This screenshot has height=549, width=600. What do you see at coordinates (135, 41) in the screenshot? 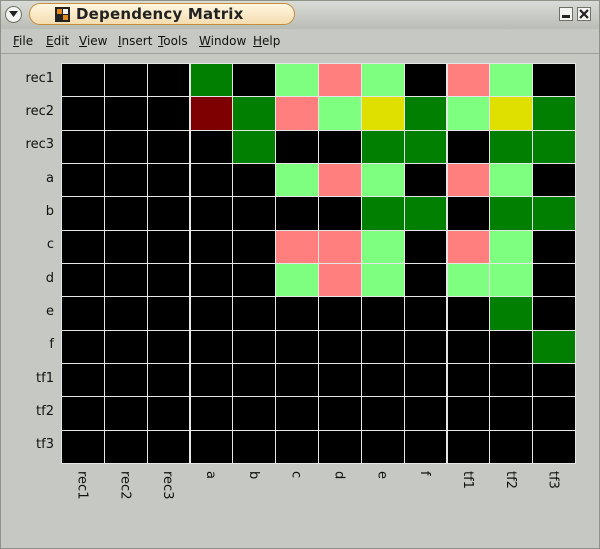
I see `menu-insert: Insert` at bounding box center [135, 41].